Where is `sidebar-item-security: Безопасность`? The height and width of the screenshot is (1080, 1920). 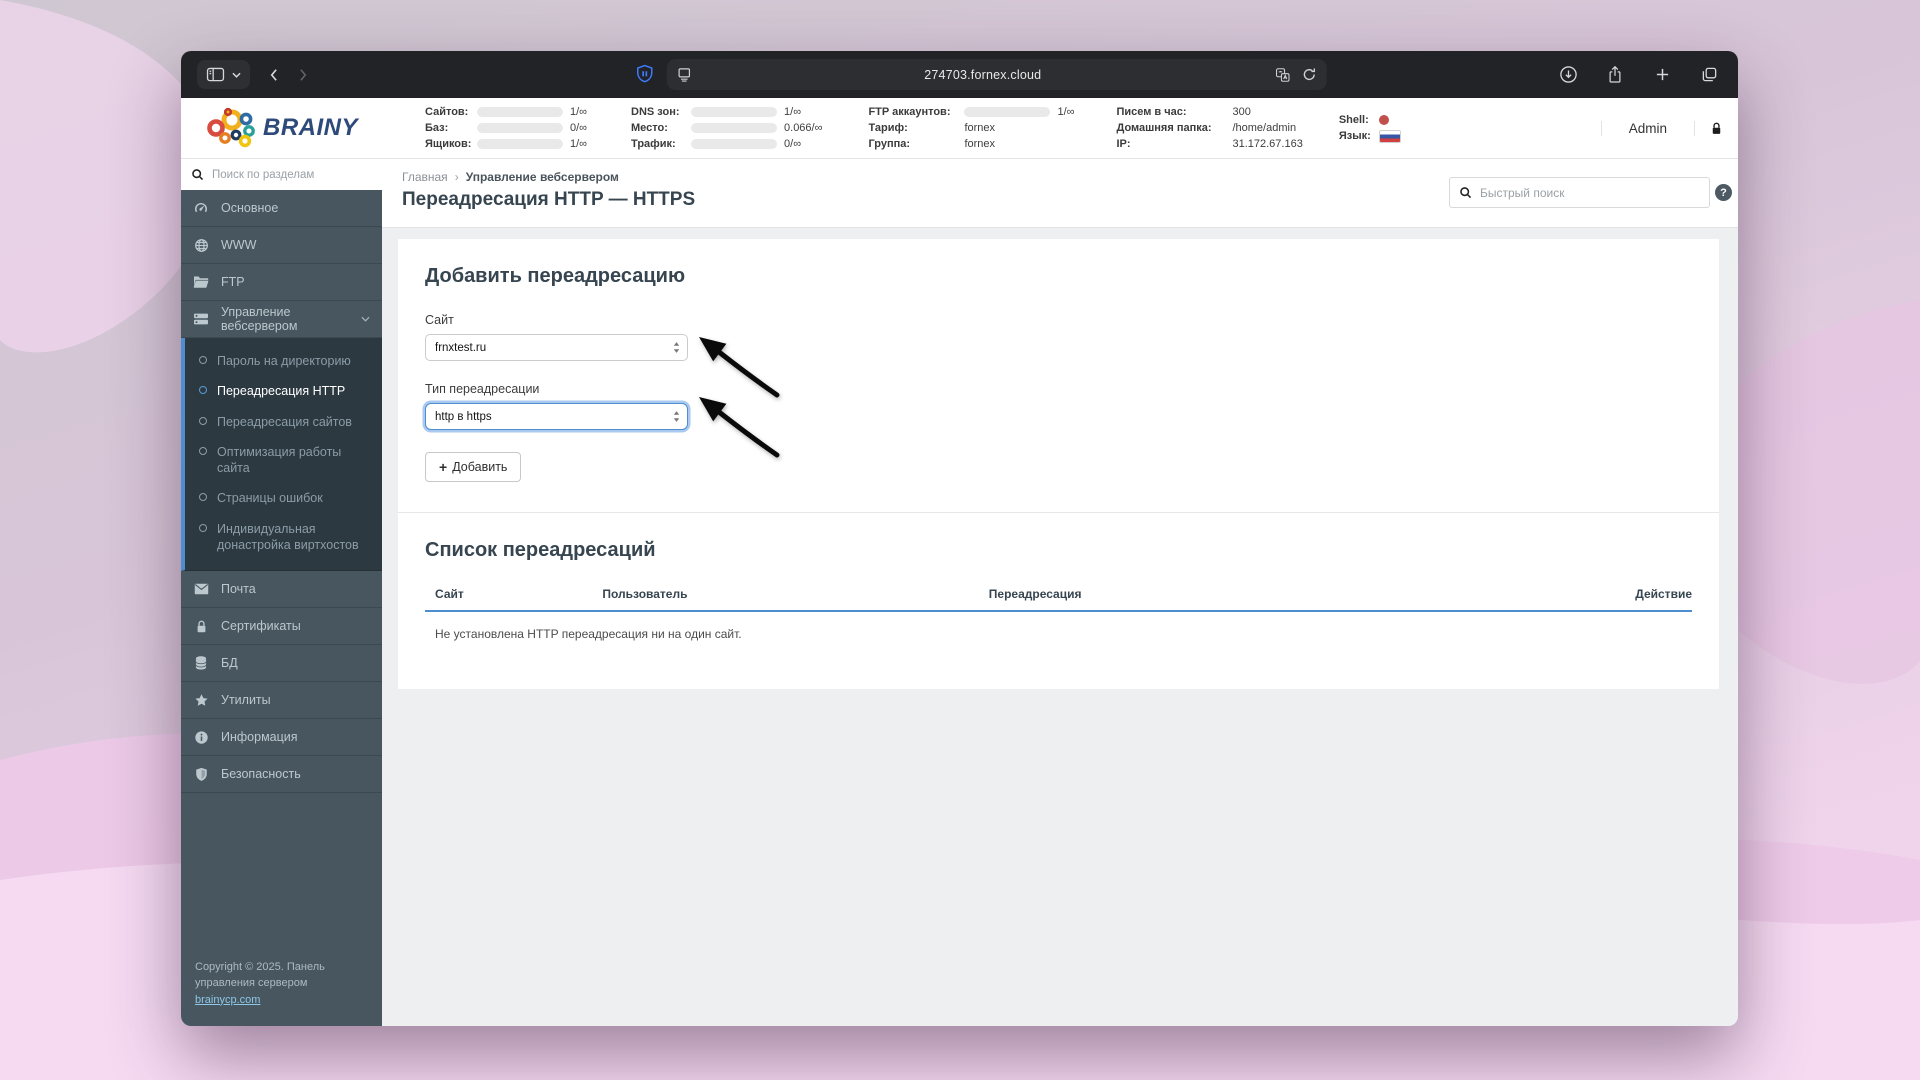
sidebar-item-security: Безопасность is located at coordinates (281, 774).